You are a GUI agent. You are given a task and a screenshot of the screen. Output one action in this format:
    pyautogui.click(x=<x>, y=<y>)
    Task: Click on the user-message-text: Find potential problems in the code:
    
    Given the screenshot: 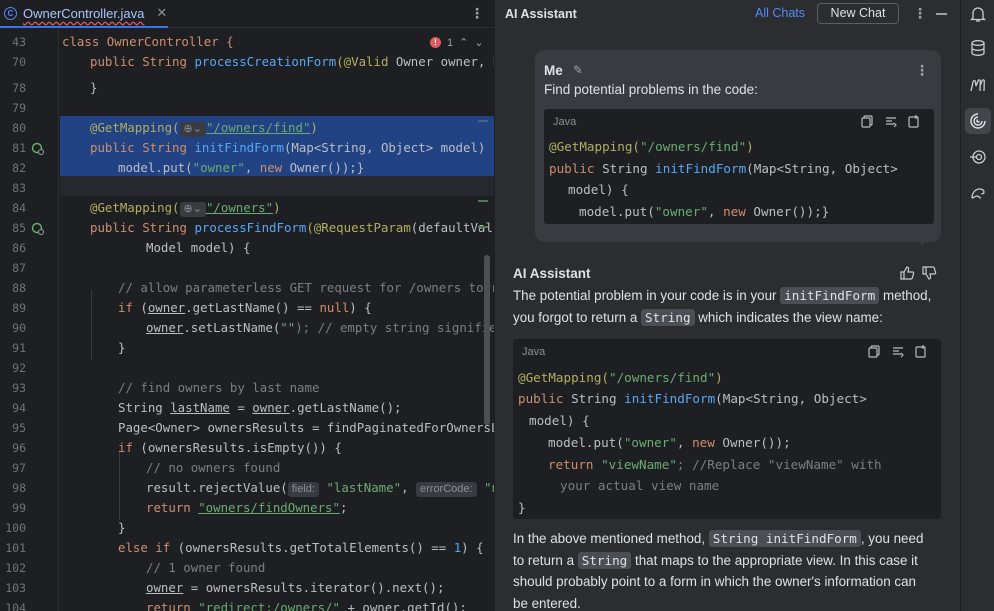 What is the action you would take?
    pyautogui.click(x=651, y=89)
    